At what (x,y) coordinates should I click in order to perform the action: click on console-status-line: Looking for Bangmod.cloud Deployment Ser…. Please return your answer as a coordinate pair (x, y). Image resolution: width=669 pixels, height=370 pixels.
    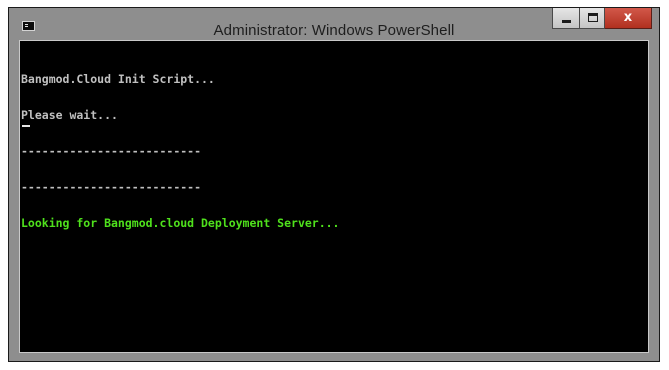
    Looking at the image, I should click on (180, 223).